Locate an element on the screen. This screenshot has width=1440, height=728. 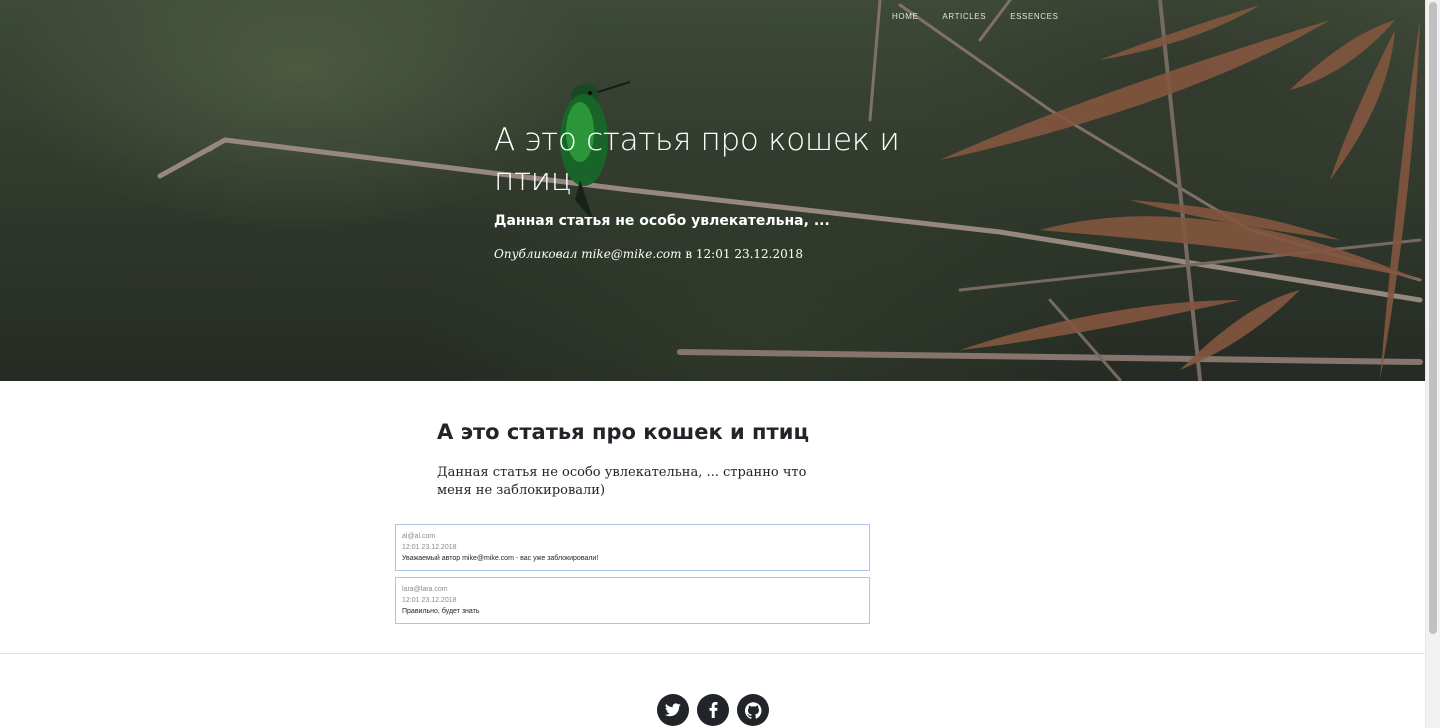
article-title: А это статья про кошек и птиц is located at coordinates (623, 432).